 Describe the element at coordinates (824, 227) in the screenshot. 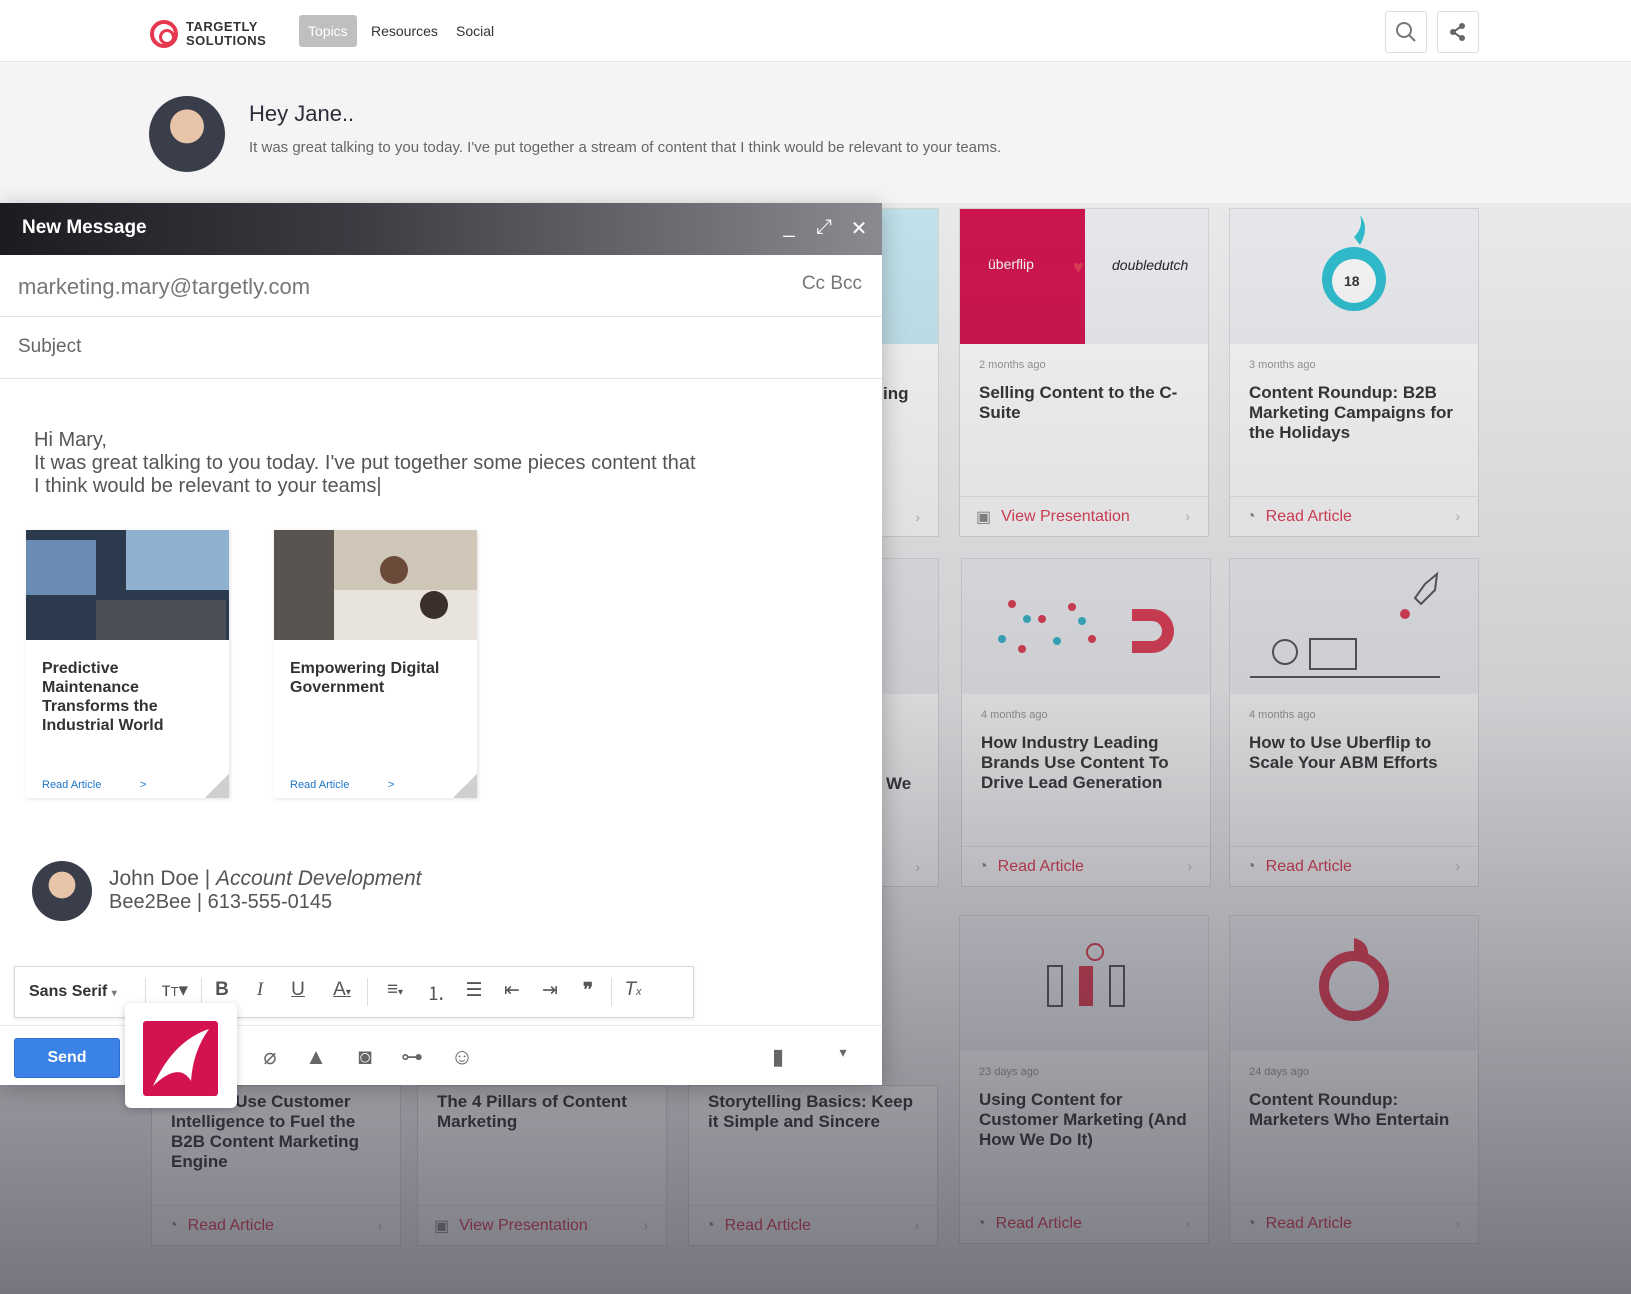

I see `expand-icon: ⤢` at that location.